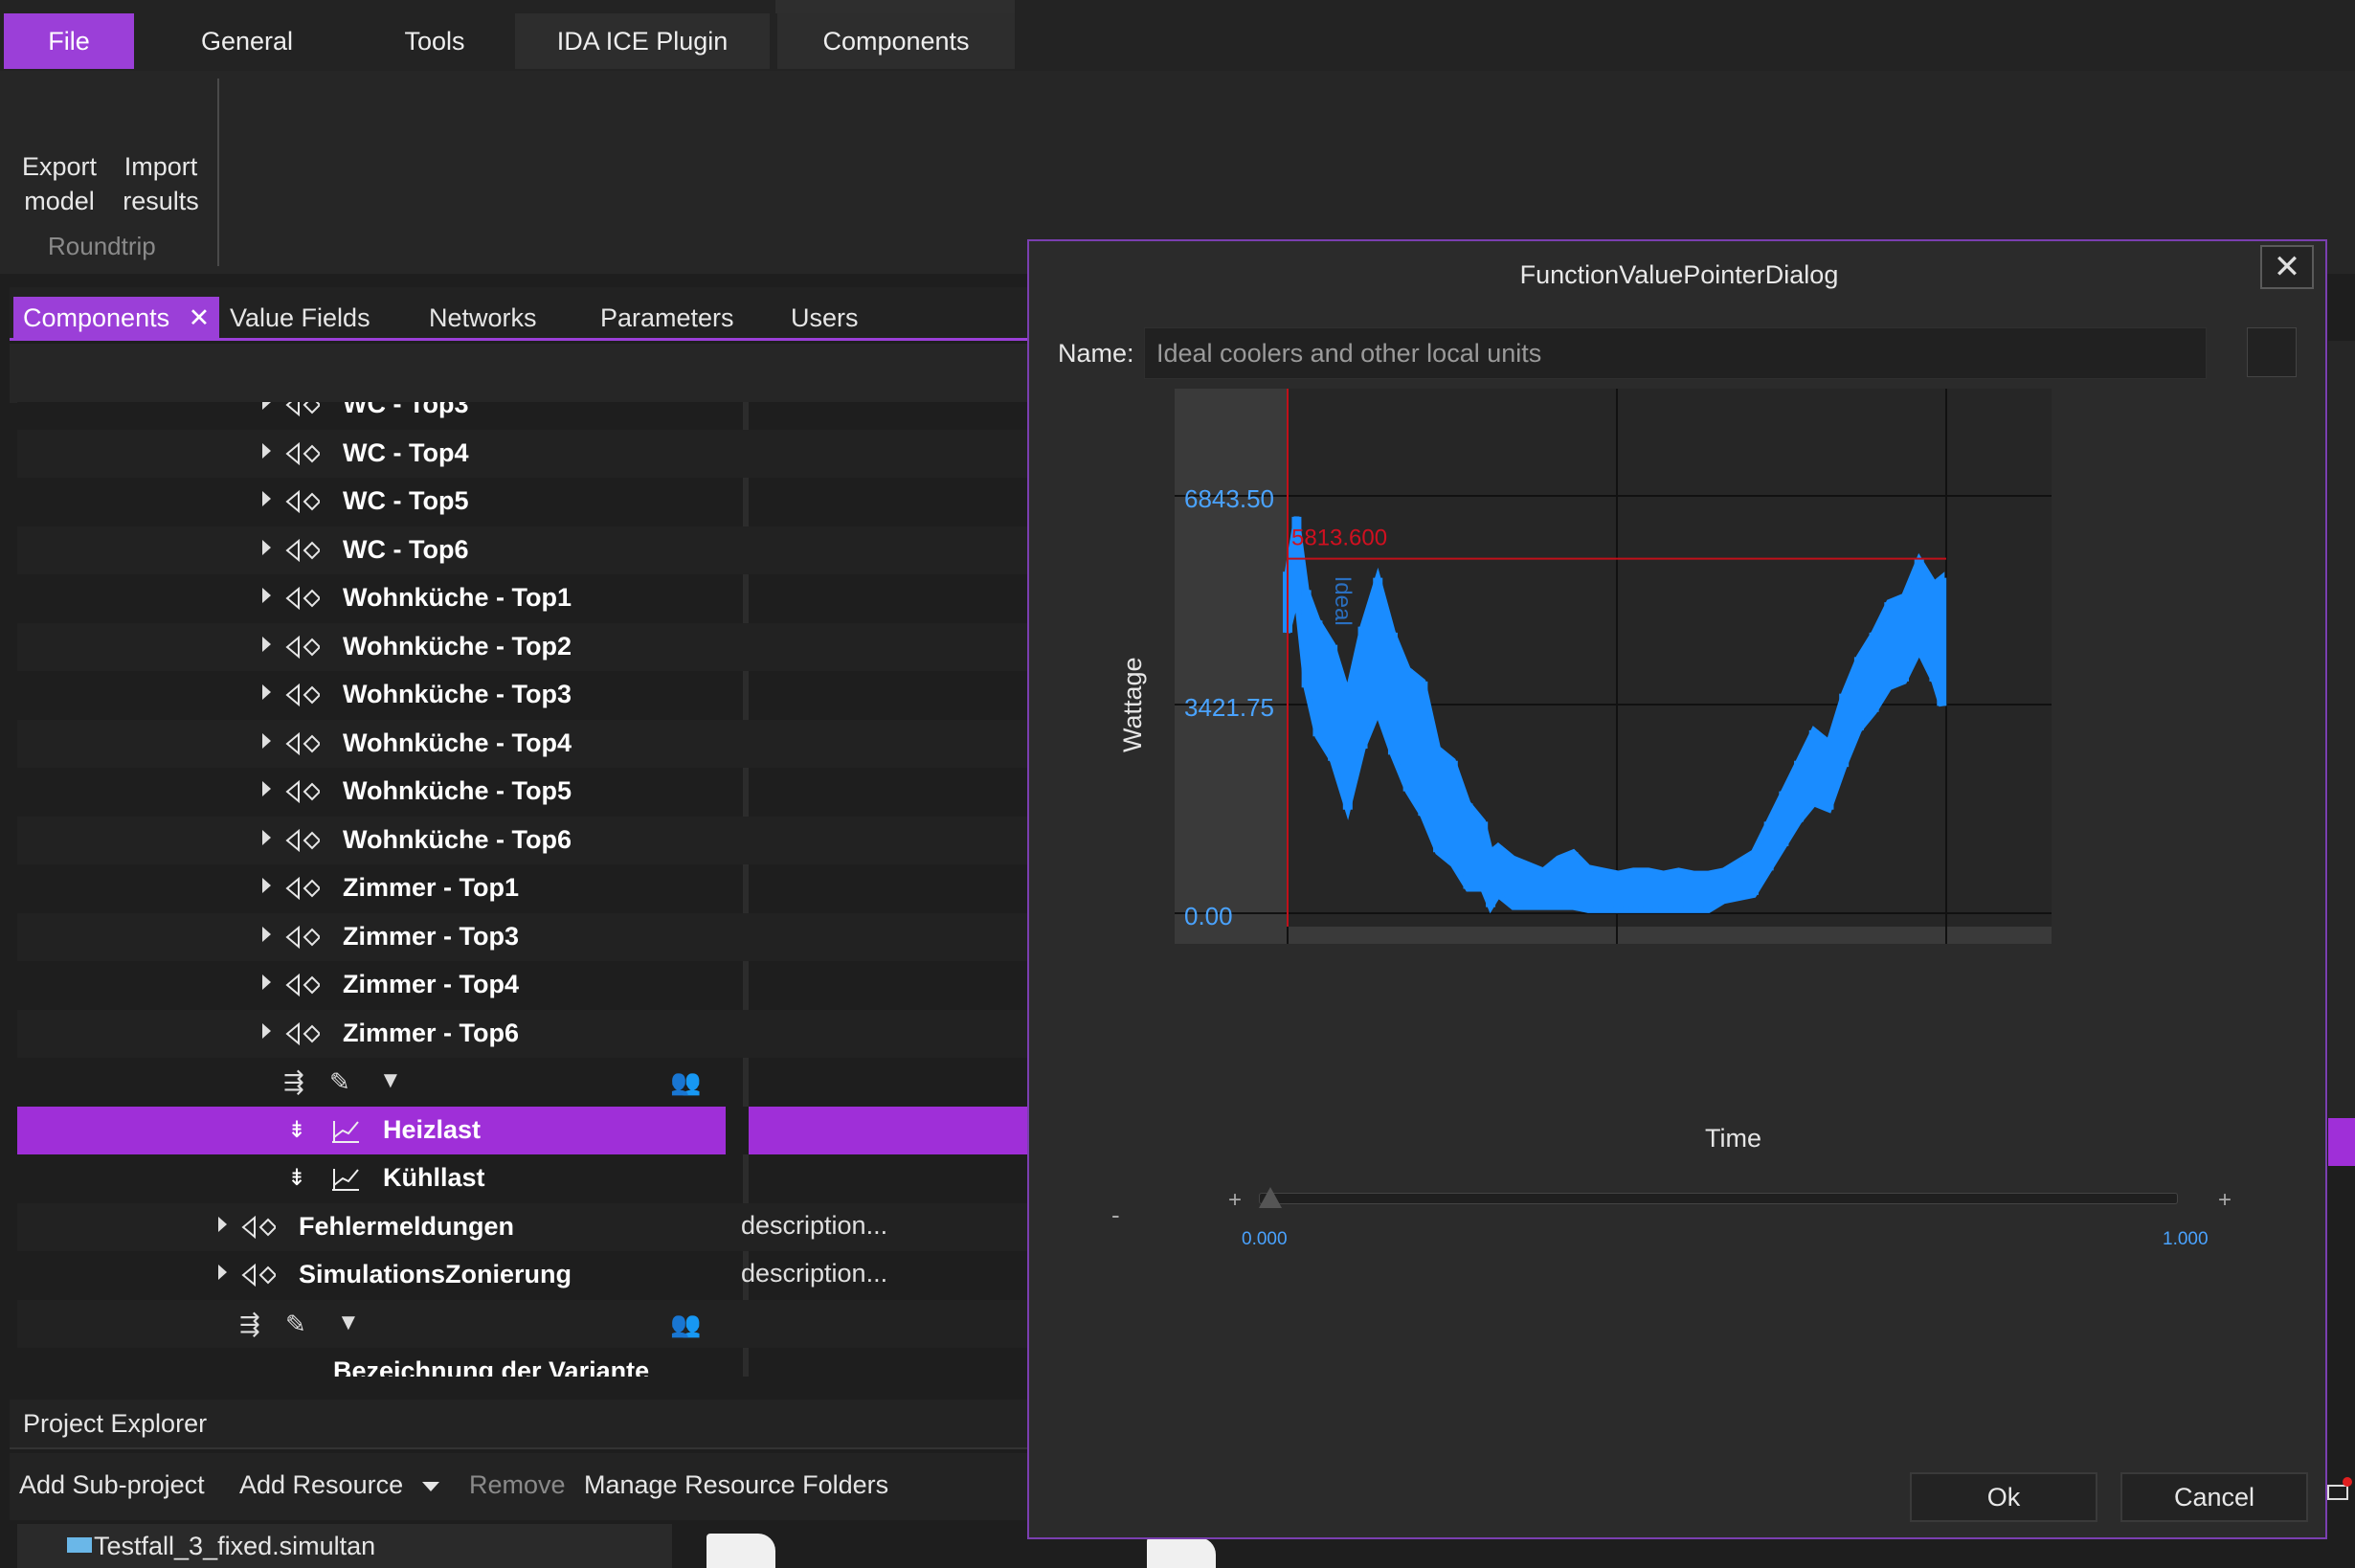  What do you see at coordinates (2214, 1497) in the screenshot?
I see `cancel-button: Cancel` at bounding box center [2214, 1497].